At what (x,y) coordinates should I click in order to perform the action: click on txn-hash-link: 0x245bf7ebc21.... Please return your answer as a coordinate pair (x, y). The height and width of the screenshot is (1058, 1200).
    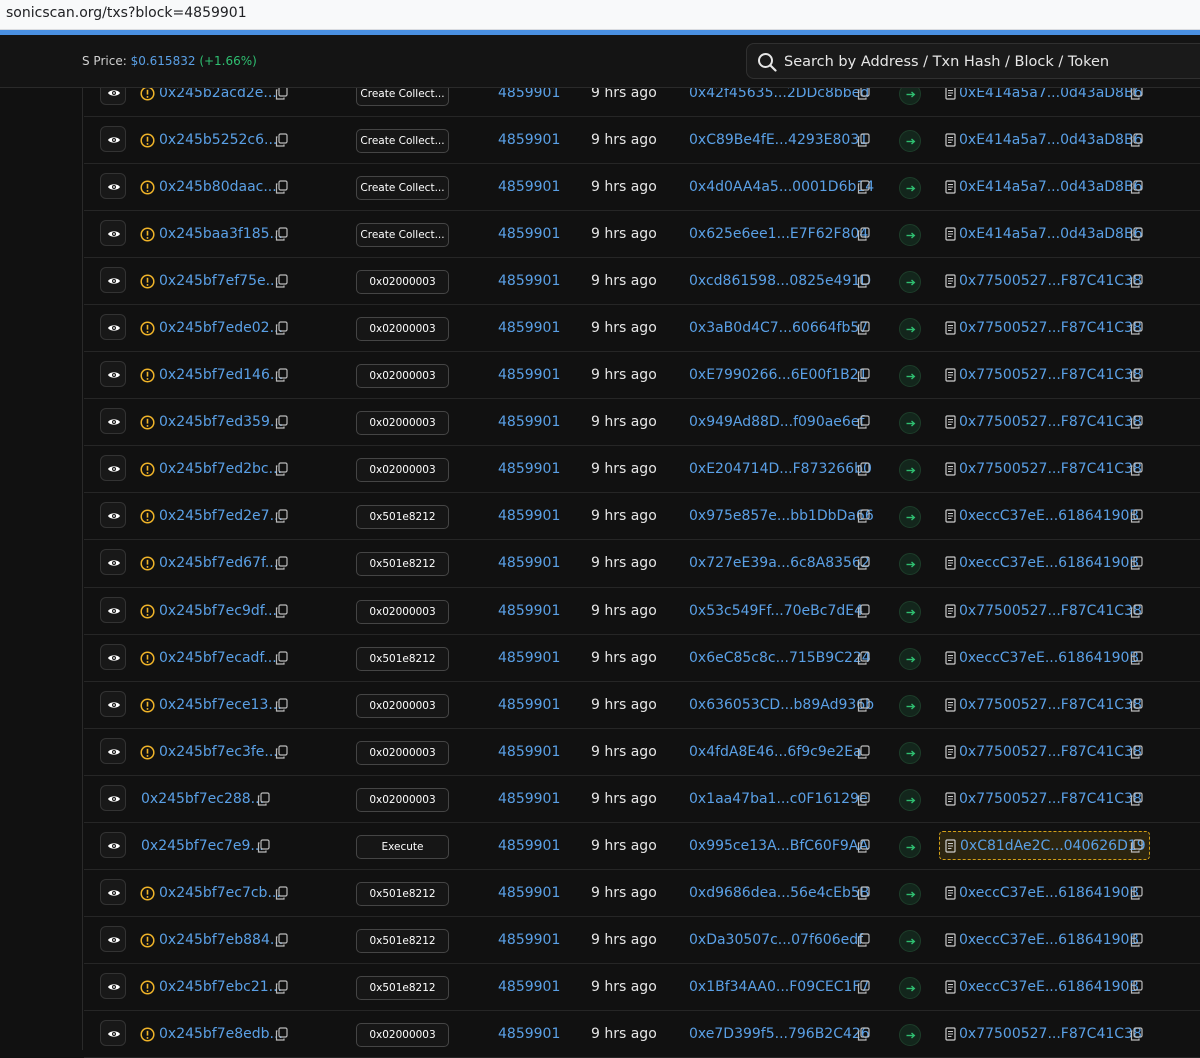
    Looking at the image, I should click on (220, 987).